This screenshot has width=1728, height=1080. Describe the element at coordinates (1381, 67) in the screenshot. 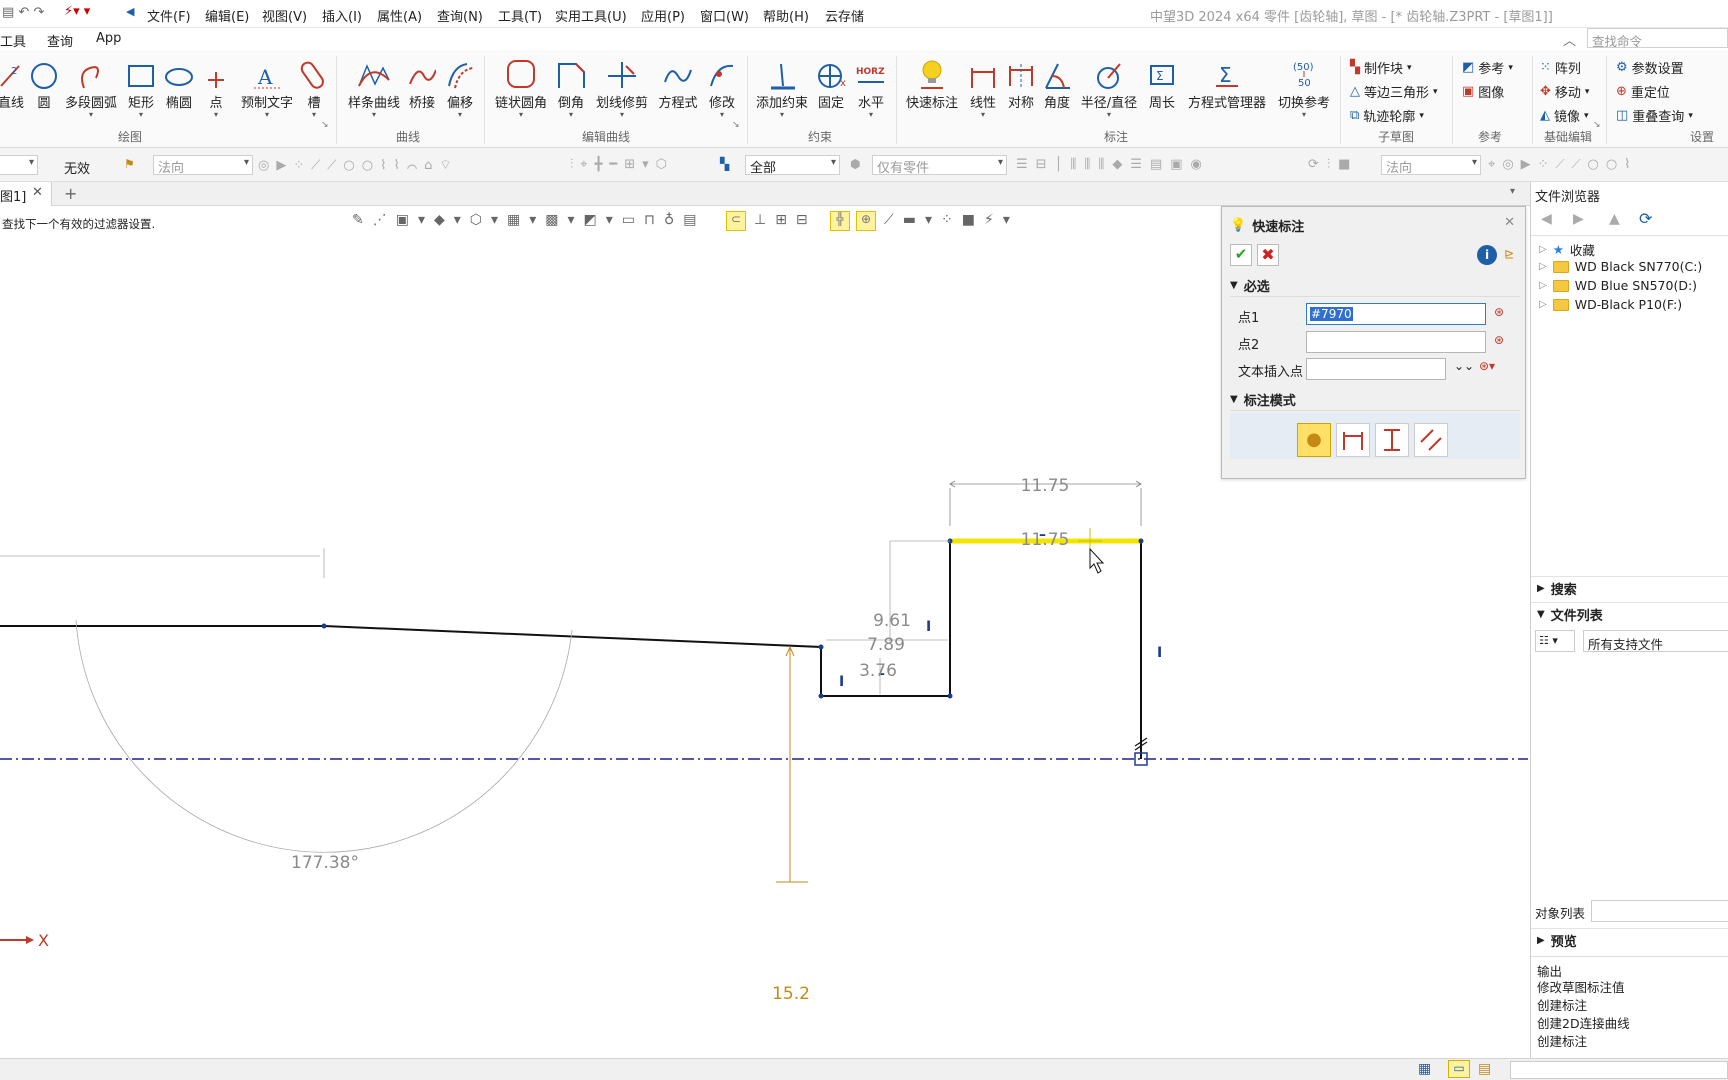

I see `make-block-button: ▚ 制作块 ▾` at that location.